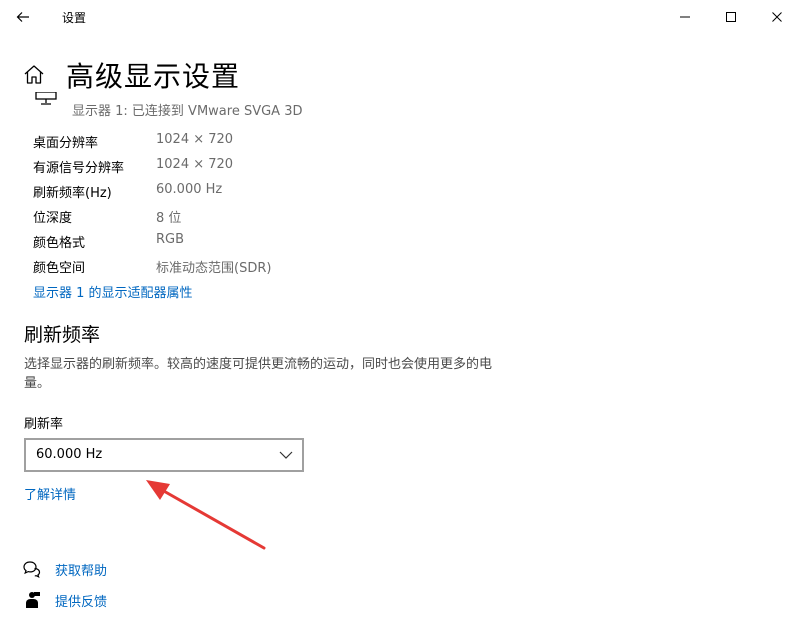  Describe the element at coordinates (81, 602) in the screenshot. I see `give-feedback-label: 提供反馈` at that location.